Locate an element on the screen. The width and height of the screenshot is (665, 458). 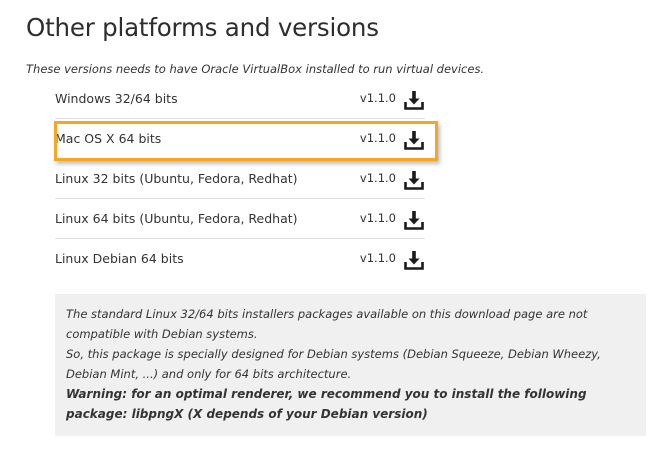
platform-name: Windows 32/64 bits is located at coordinates (116, 98).